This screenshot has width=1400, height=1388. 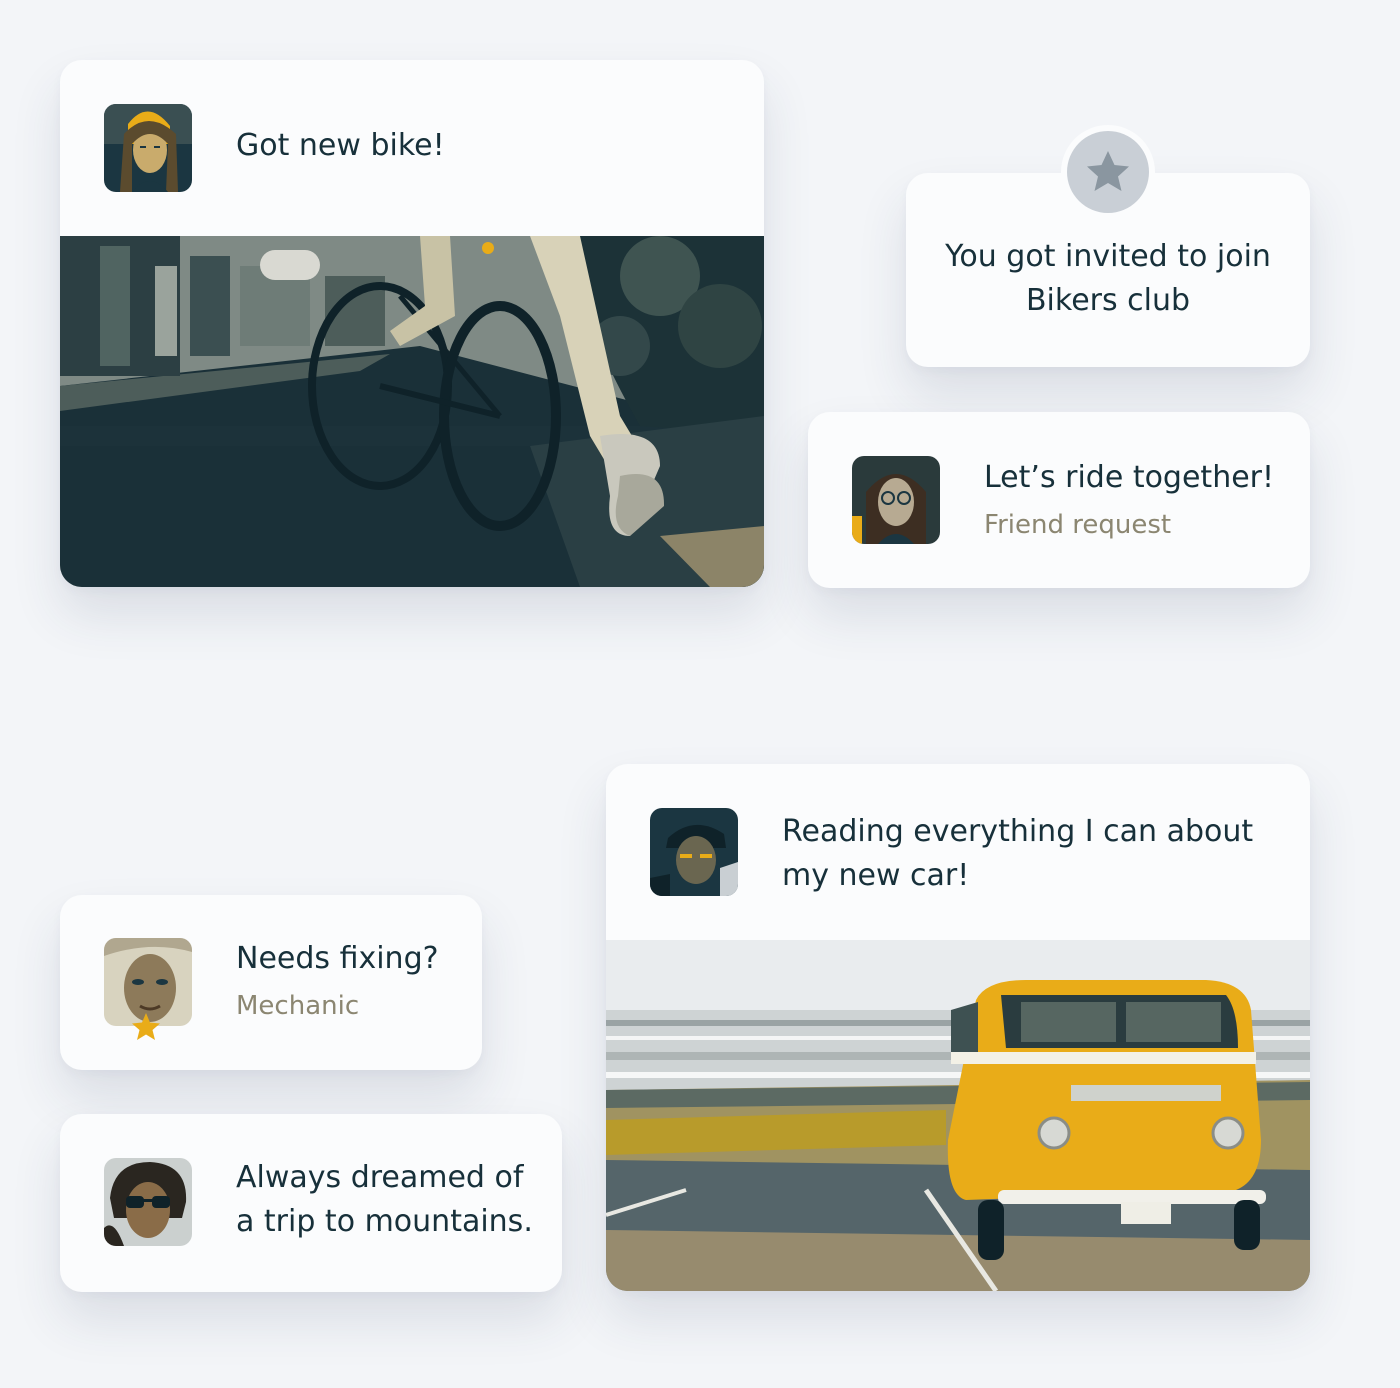 What do you see at coordinates (1078, 525) in the screenshot?
I see `friend-request-subtitle: Friend request` at bounding box center [1078, 525].